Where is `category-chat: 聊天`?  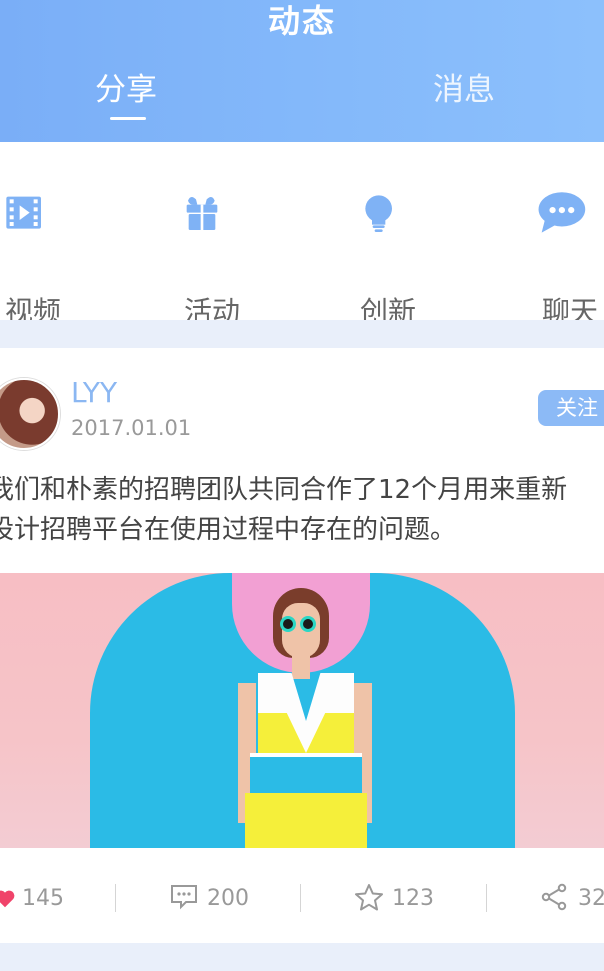 category-chat: 聊天 is located at coordinates (570, 256).